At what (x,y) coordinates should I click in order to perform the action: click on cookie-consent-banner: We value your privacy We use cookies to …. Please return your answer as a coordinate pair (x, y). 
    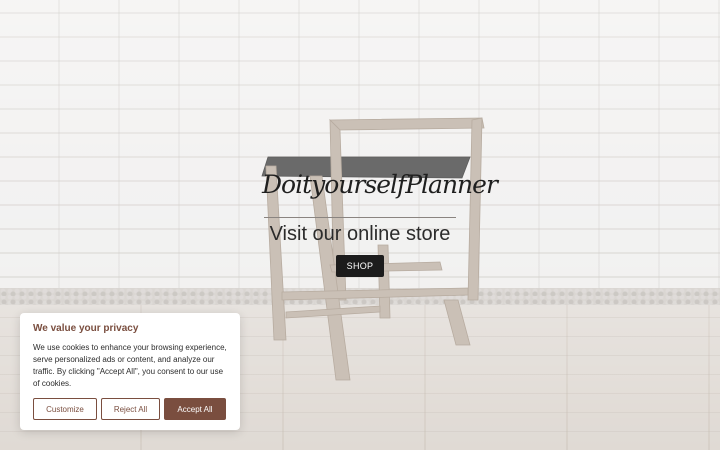
    Looking at the image, I should click on (130, 371).